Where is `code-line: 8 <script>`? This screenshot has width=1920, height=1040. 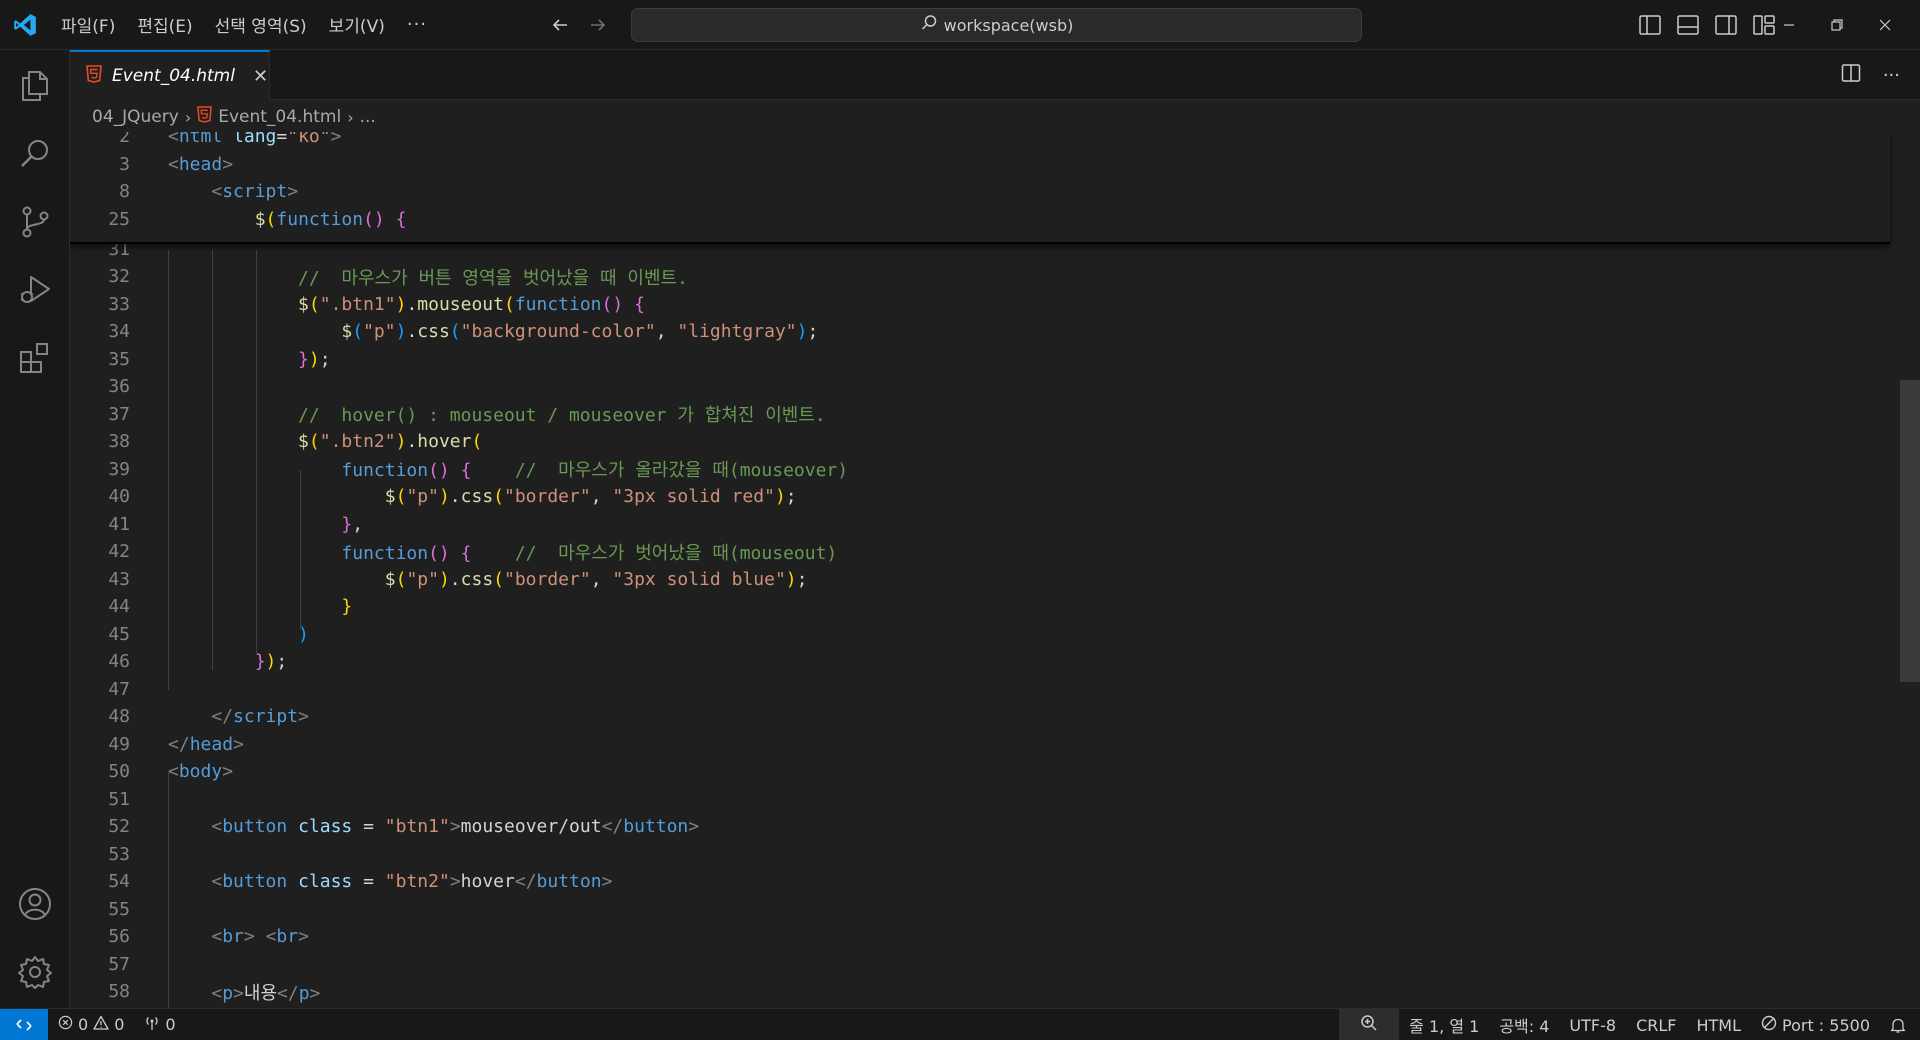 code-line: 8 <script> is located at coordinates (980, 192).